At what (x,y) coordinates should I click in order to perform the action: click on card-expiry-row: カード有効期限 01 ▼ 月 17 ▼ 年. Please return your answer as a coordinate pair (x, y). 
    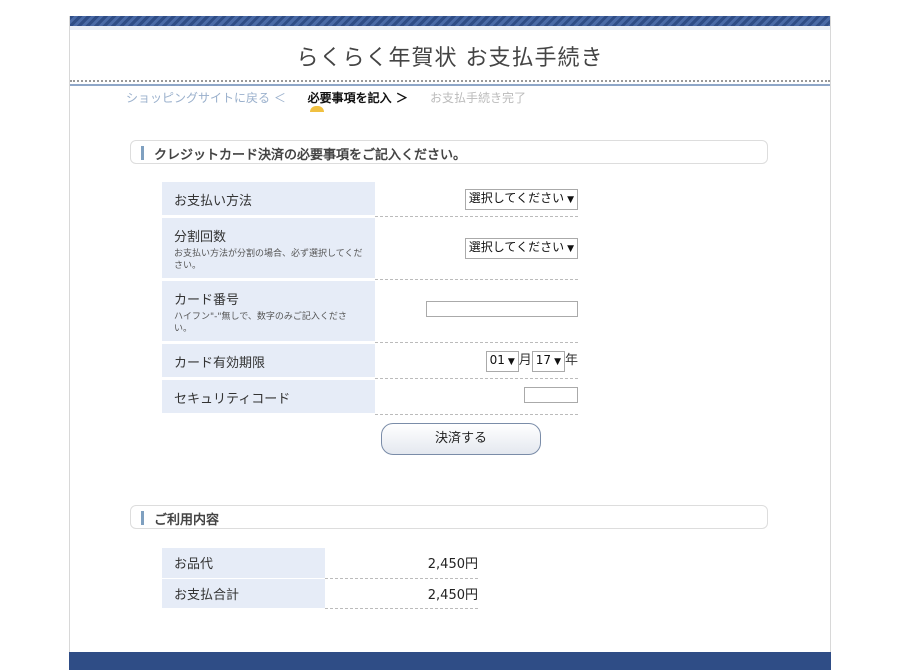
    Looking at the image, I should click on (370, 361).